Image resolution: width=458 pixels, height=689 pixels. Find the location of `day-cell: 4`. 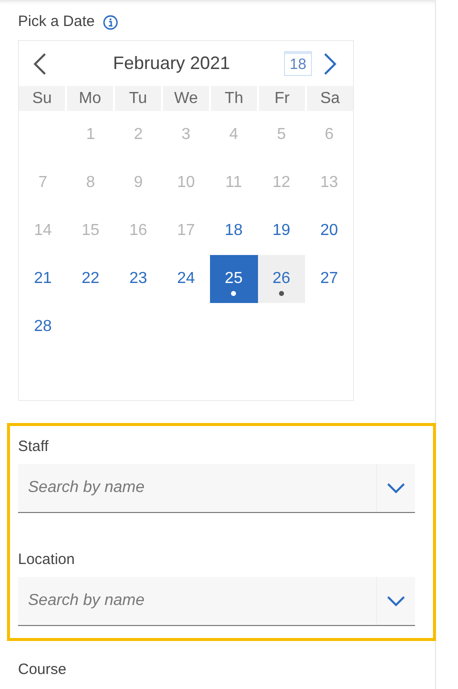

day-cell: 4 is located at coordinates (234, 135).